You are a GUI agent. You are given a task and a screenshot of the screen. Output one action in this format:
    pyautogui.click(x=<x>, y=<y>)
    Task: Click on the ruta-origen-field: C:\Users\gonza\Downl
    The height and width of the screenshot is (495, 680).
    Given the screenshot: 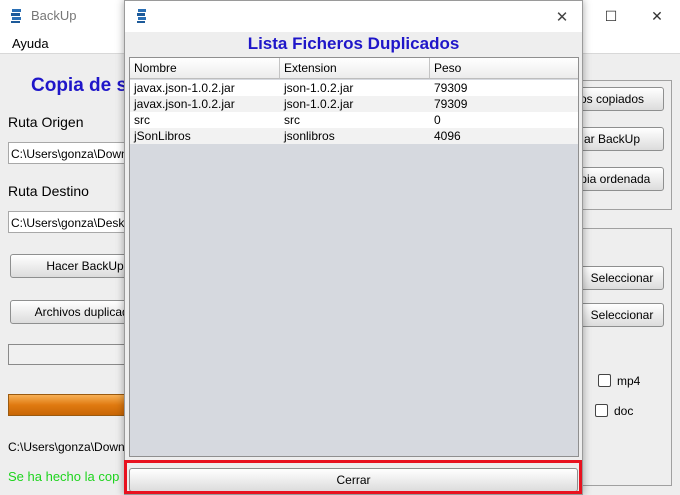 What is the action you would take?
    pyautogui.click(x=68, y=153)
    